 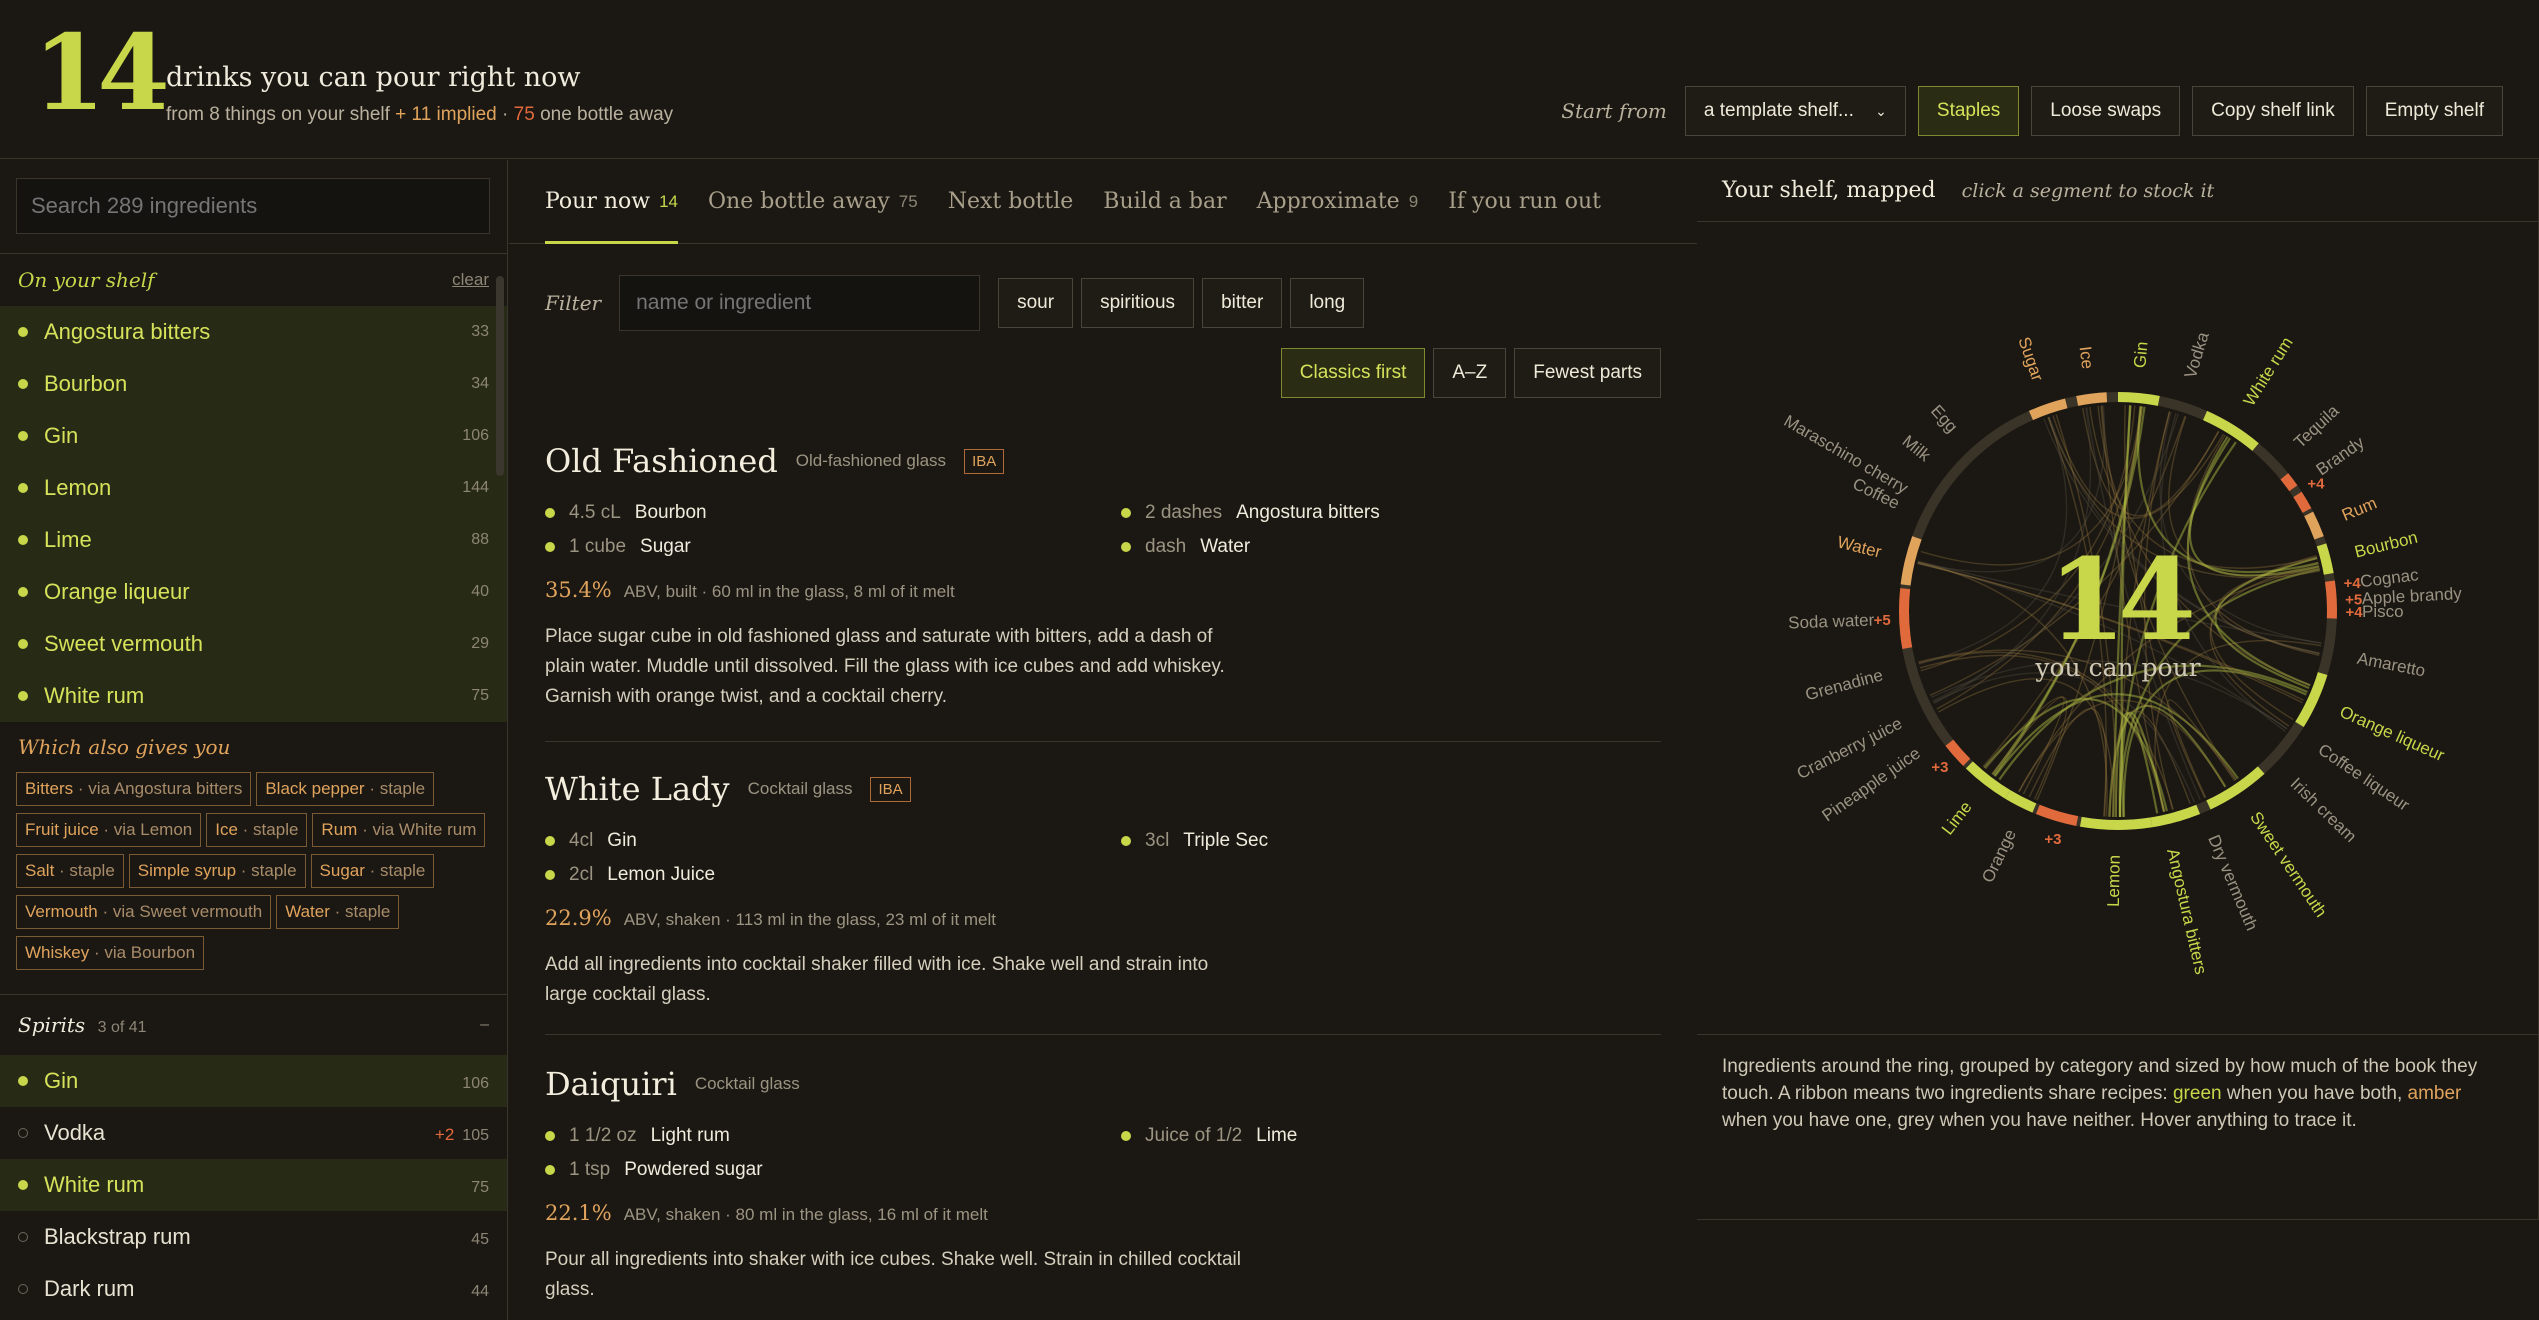 I want to click on empty-shelf-button: Empty shelf, so click(x=2434, y=111).